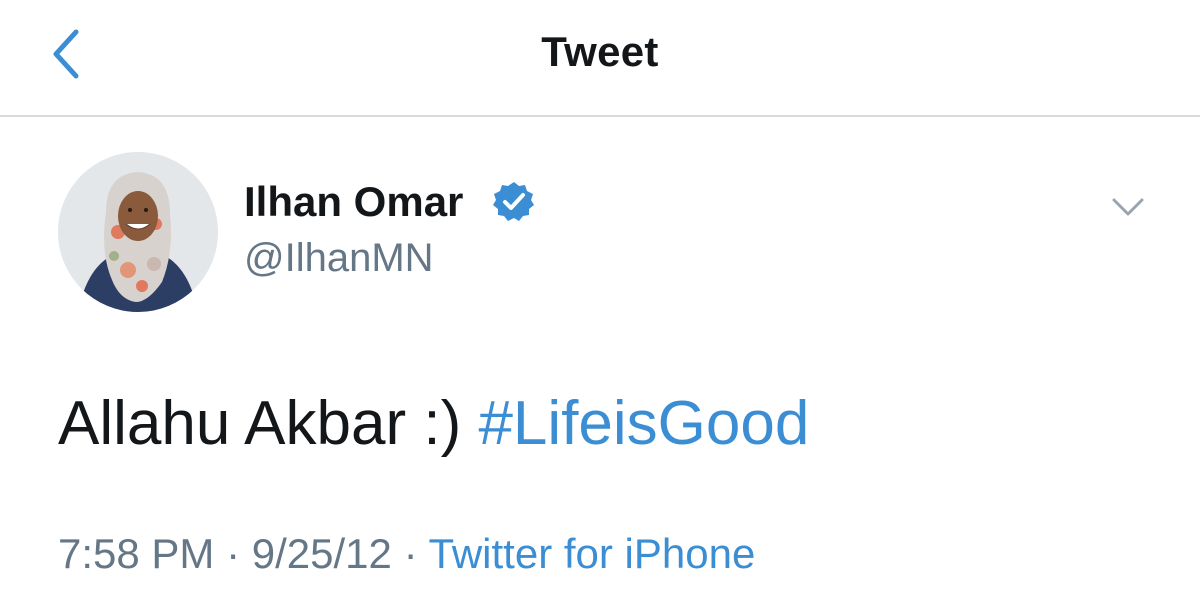  What do you see at coordinates (600, 51) in the screenshot?
I see `page-title: Tweet` at bounding box center [600, 51].